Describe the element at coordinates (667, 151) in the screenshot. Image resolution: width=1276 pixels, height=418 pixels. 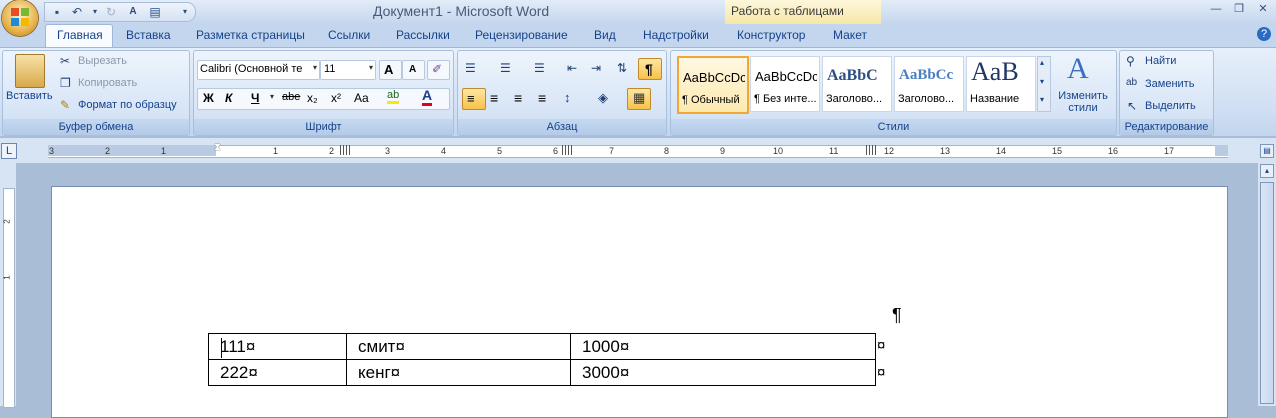
I see `ruler-tick: 8` at that location.